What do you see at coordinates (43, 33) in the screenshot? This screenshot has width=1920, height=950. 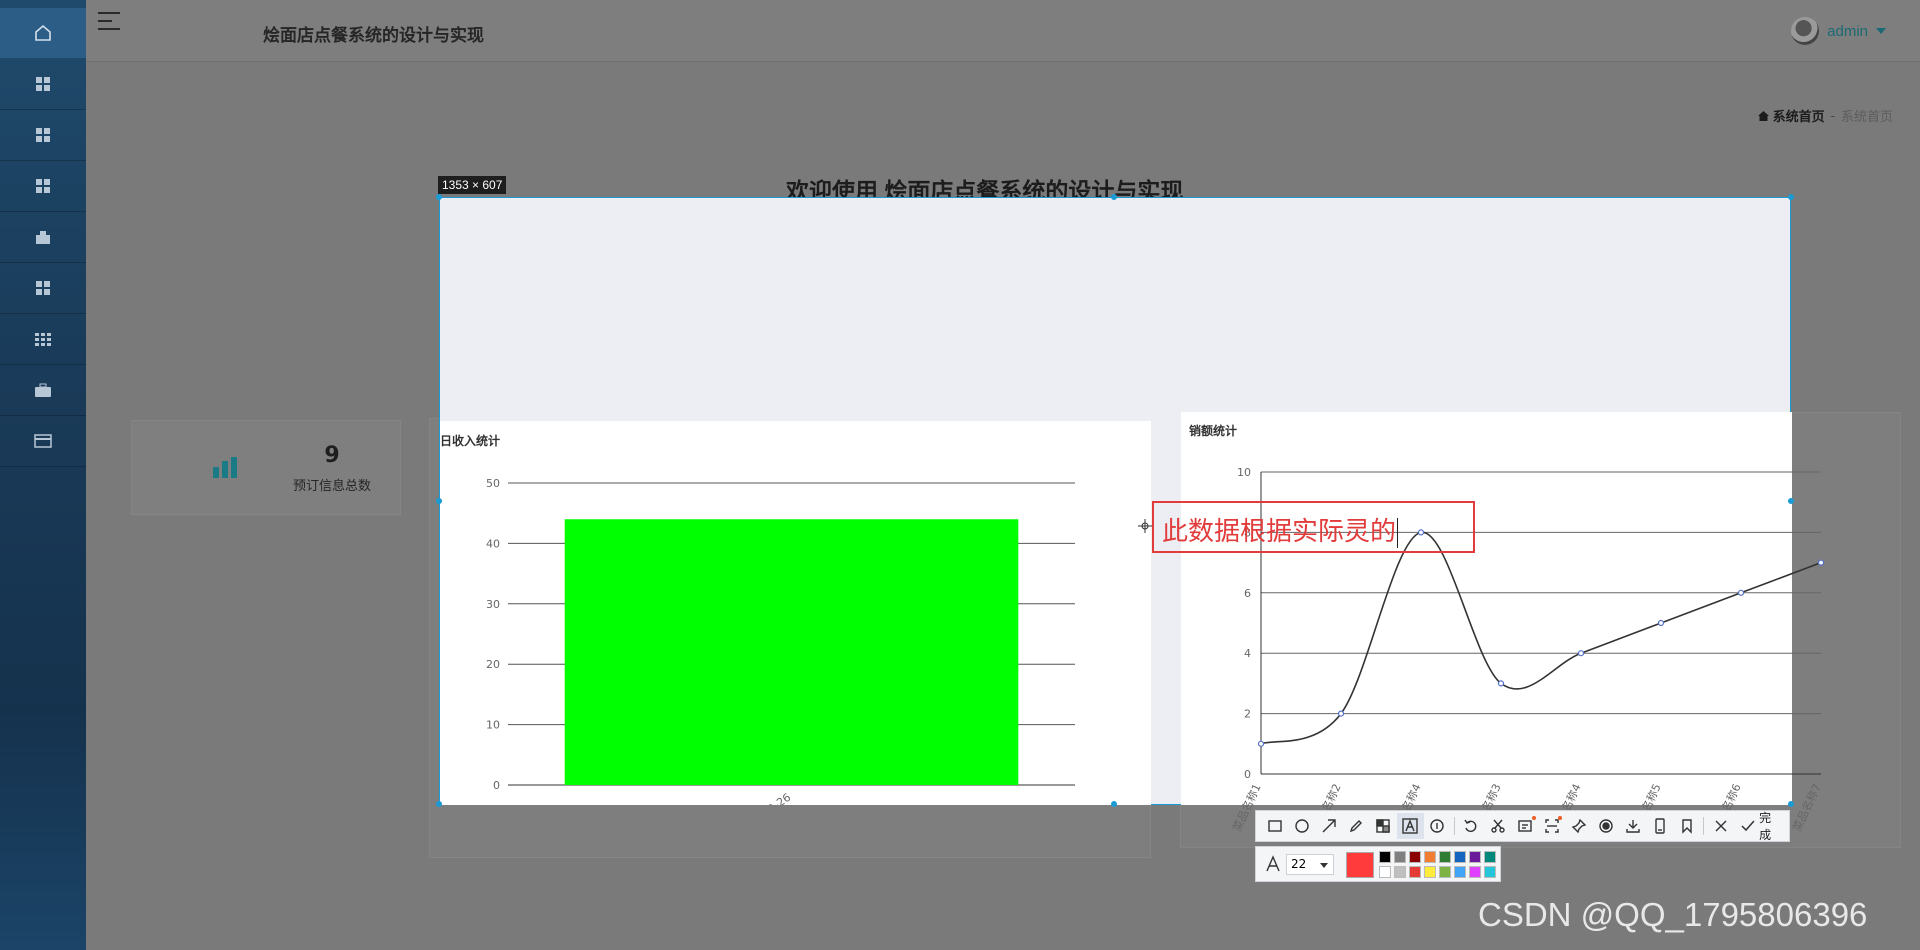 I see `sidebar-item-home` at bounding box center [43, 33].